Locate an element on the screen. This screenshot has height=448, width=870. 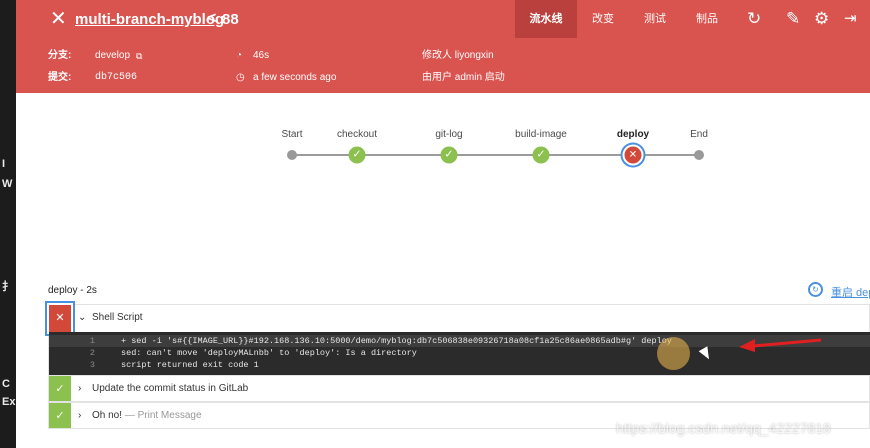
stage-detail-title: deploy - 2s is located at coordinates (72, 290).